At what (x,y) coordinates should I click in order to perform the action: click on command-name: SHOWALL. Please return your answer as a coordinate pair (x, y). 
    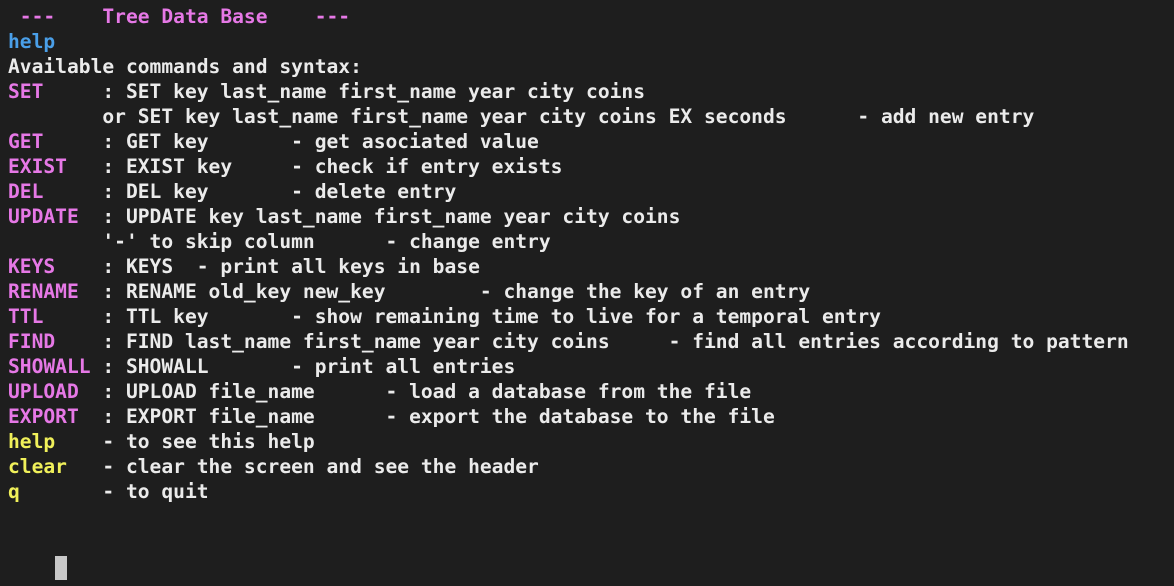
    Looking at the image, I should click on (55, 366).